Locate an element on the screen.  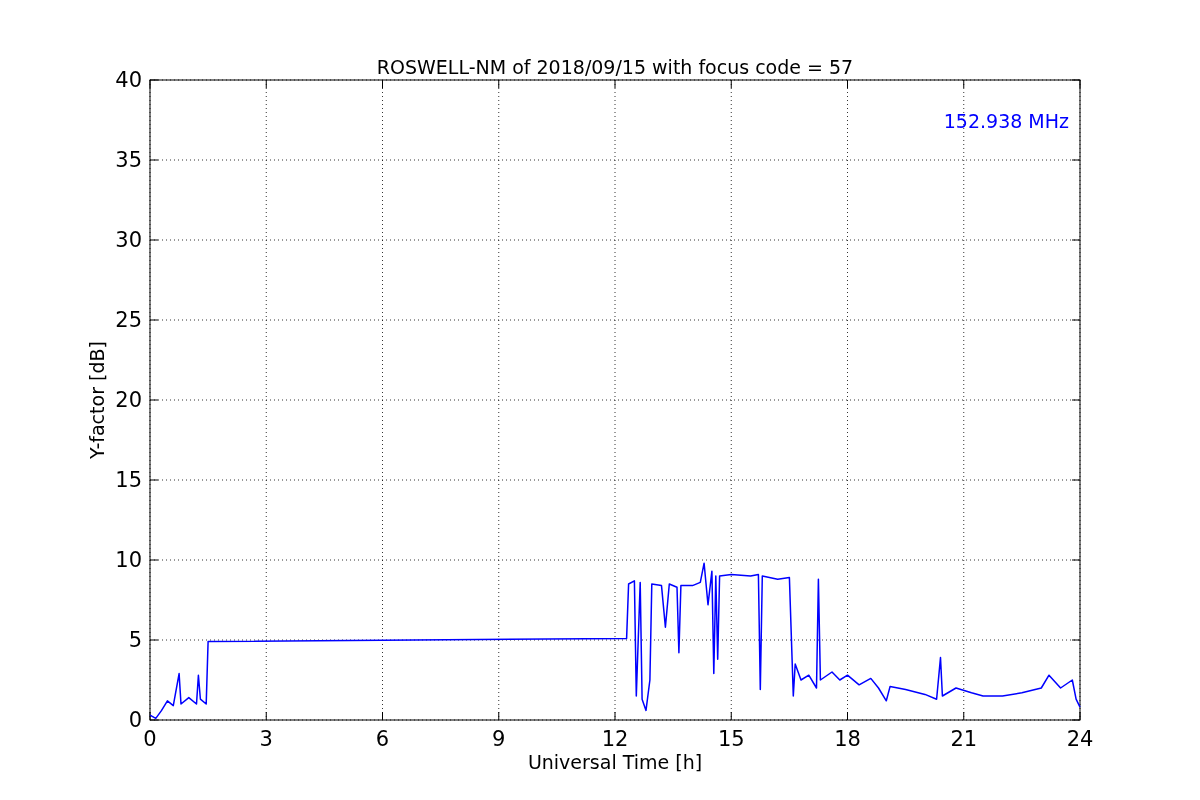
y-tick-label: 25 is located at coordinates (128, 320).